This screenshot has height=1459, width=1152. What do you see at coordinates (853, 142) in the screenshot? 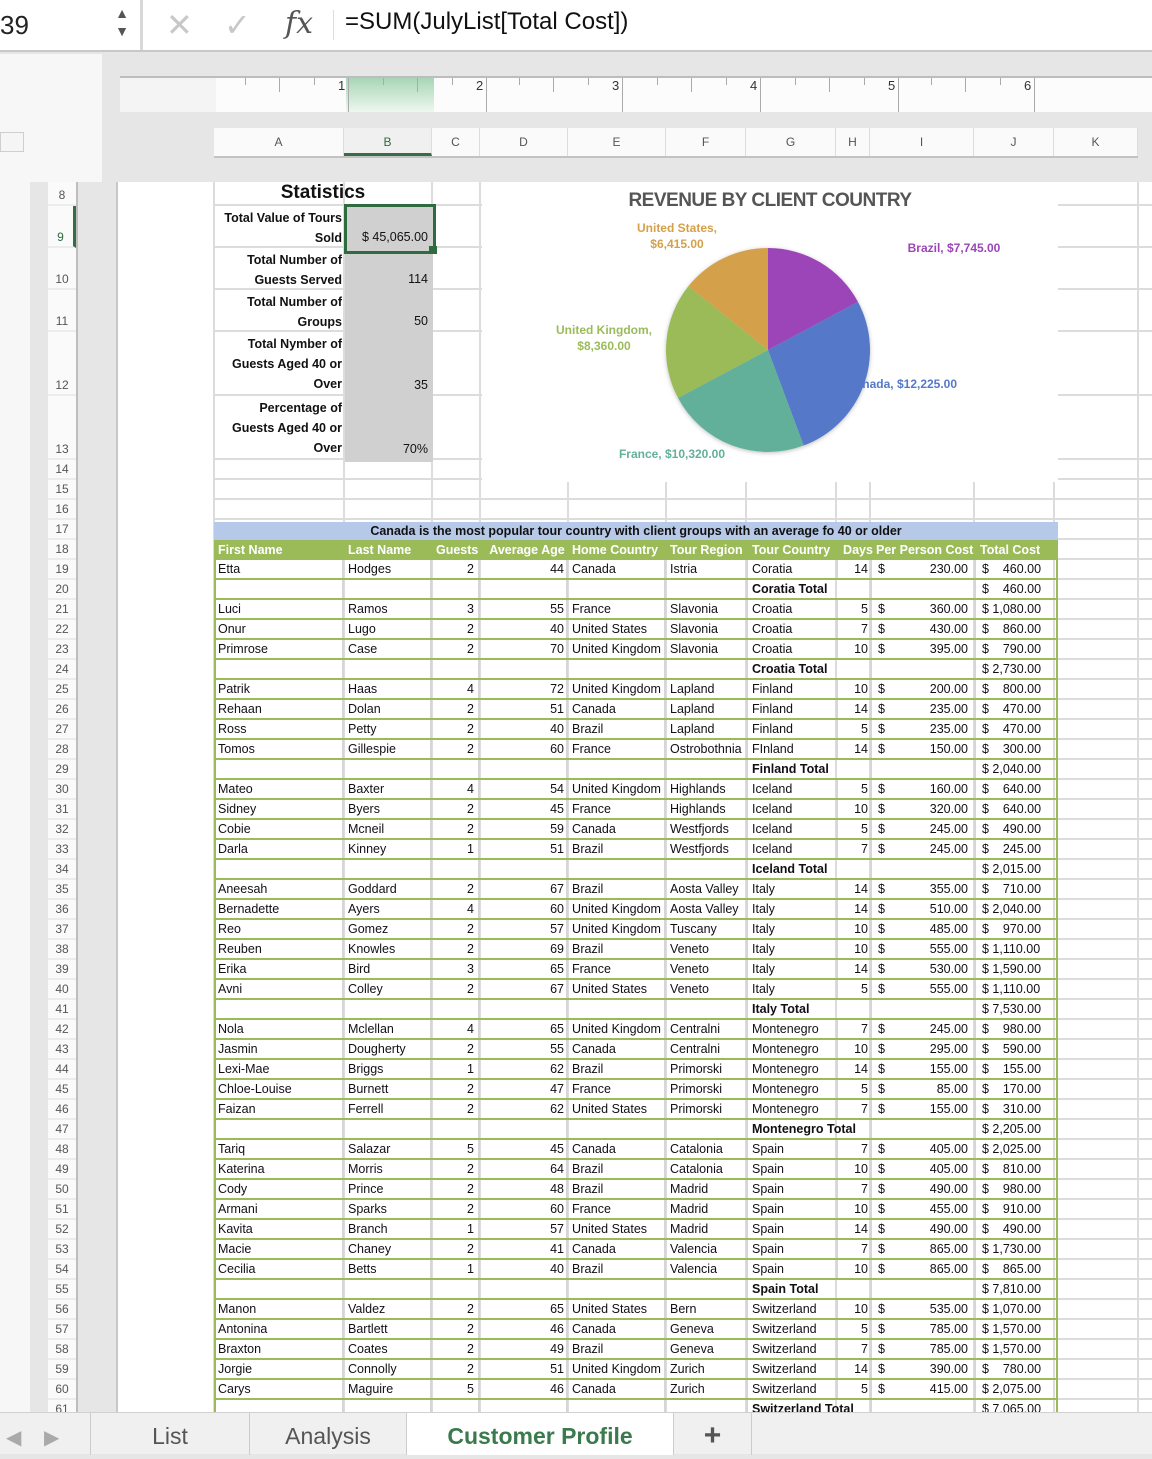
I see `column-header-h: H` at bounding box center [853, 142].